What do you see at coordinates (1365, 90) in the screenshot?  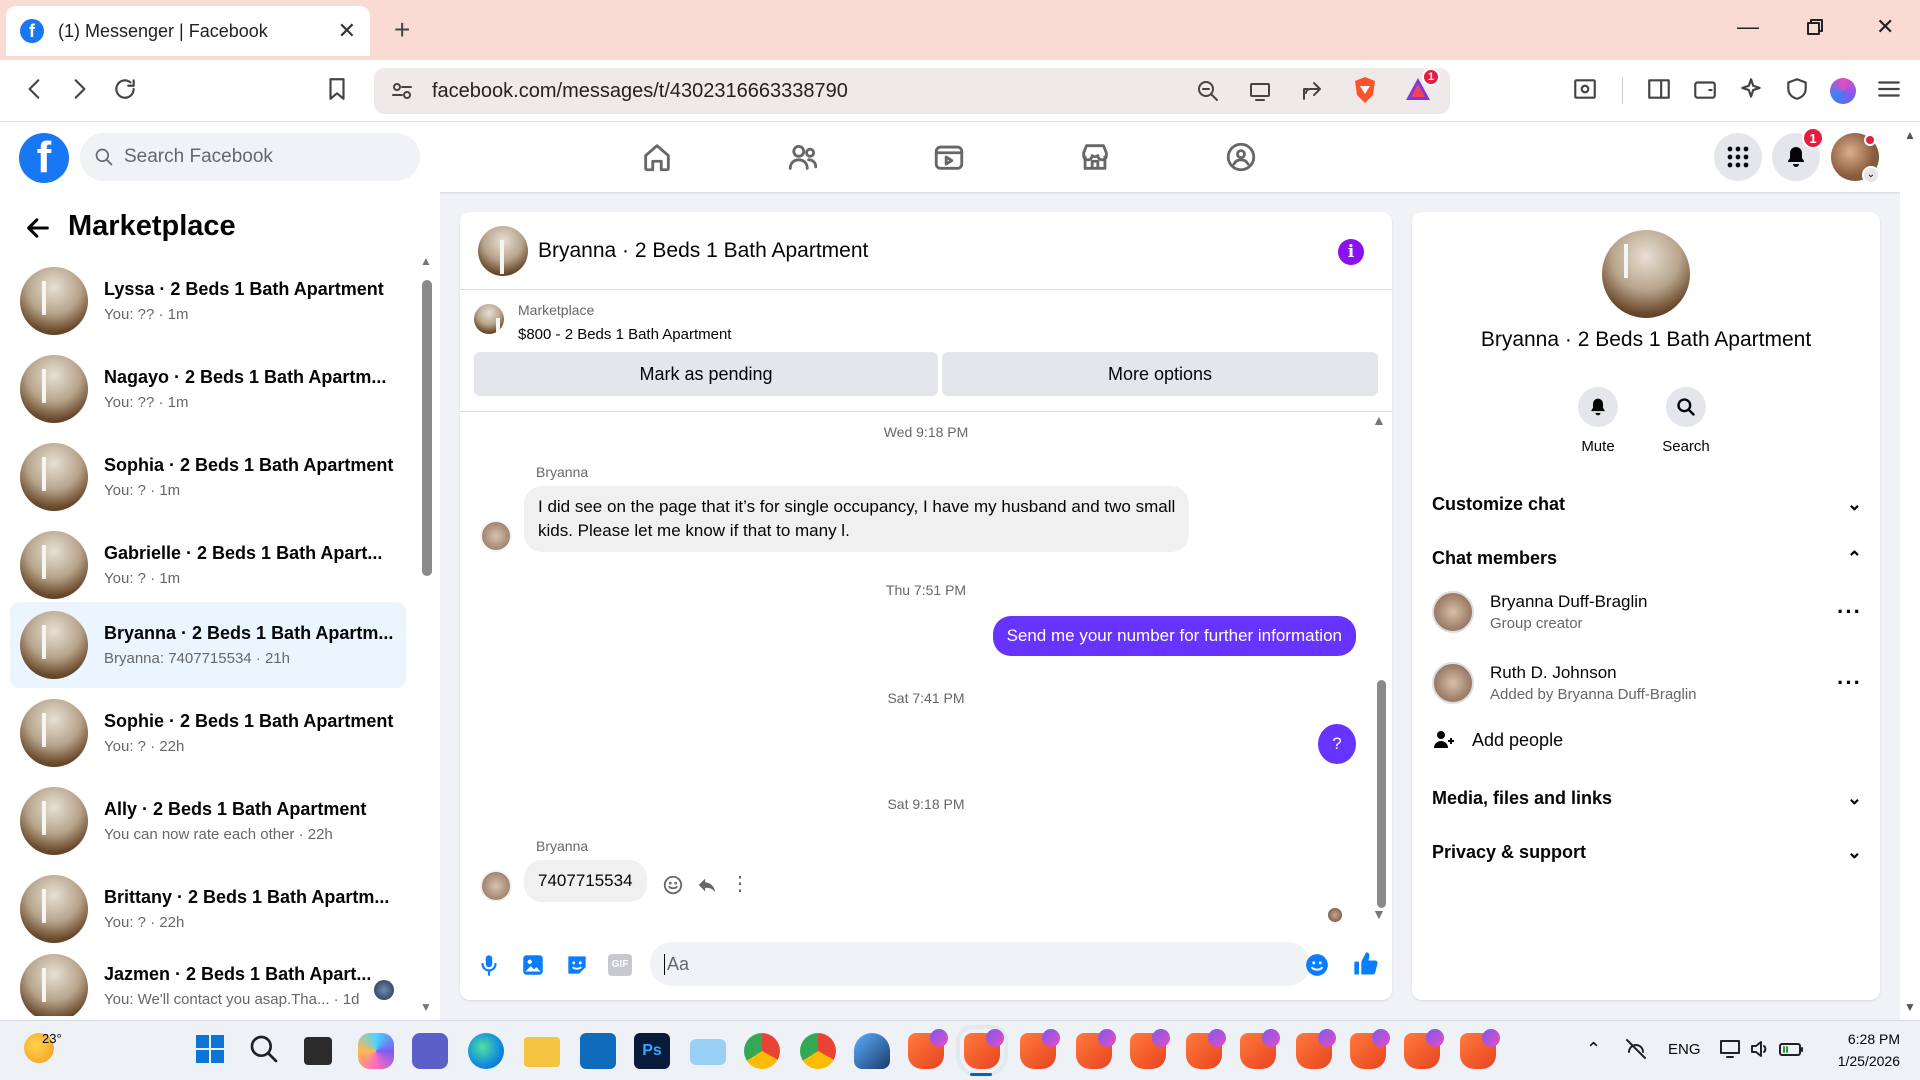 I see `brave-shield-icon` at bounding box center [1365, 90].